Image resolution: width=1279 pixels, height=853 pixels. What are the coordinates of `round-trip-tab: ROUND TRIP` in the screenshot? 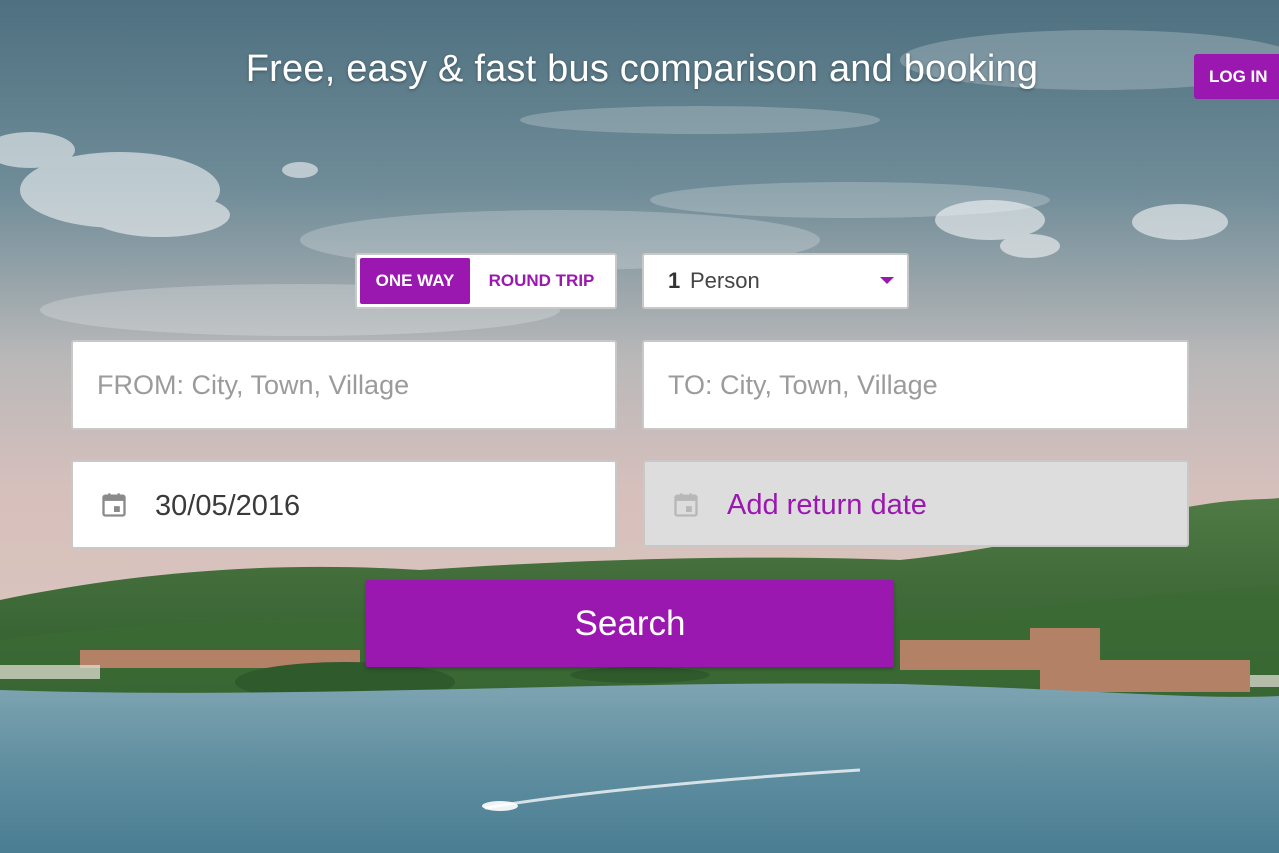 It's located at (541, 281).